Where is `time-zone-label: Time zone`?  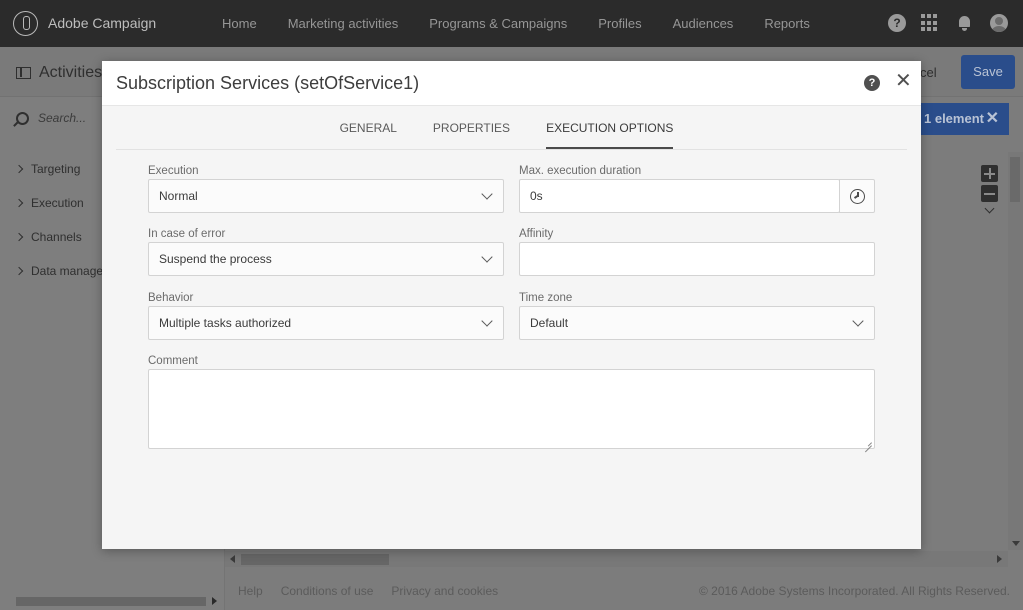
time-zone-label: Time zone is located at coordinates (546, 298).